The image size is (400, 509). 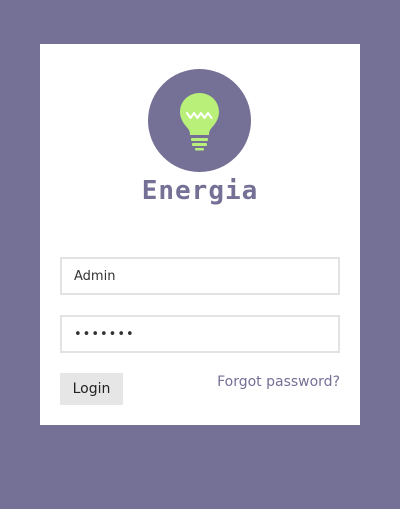 I want to click on login-button: Login, so click(x=91, y=389).